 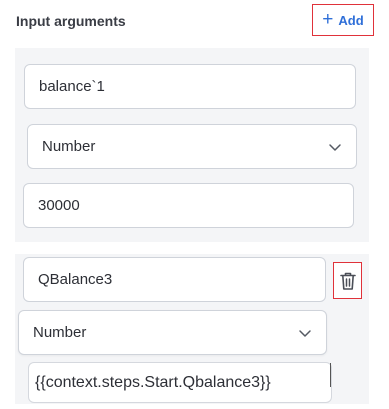 I want to click on section-title: Input arguments, so click(x=71, y=21).